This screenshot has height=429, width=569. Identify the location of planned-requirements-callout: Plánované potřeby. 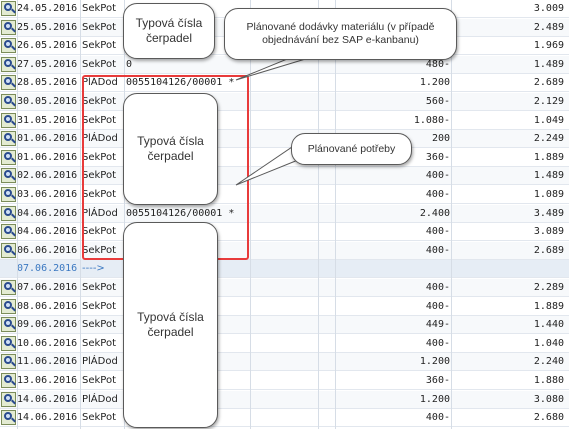
(351, 149).